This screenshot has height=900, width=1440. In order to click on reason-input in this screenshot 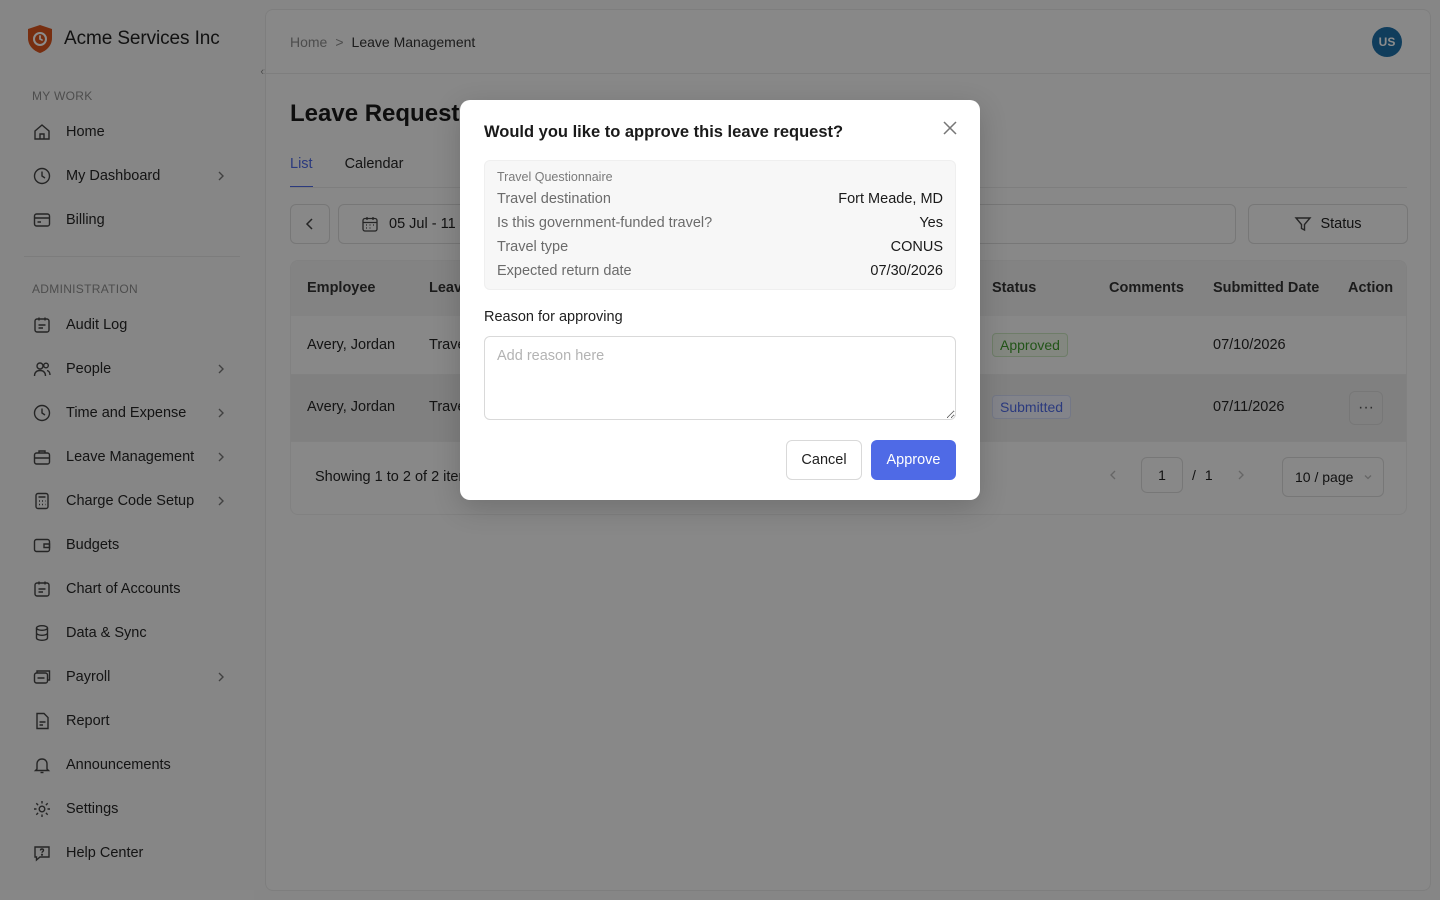, I will do `click(720, 378)`.